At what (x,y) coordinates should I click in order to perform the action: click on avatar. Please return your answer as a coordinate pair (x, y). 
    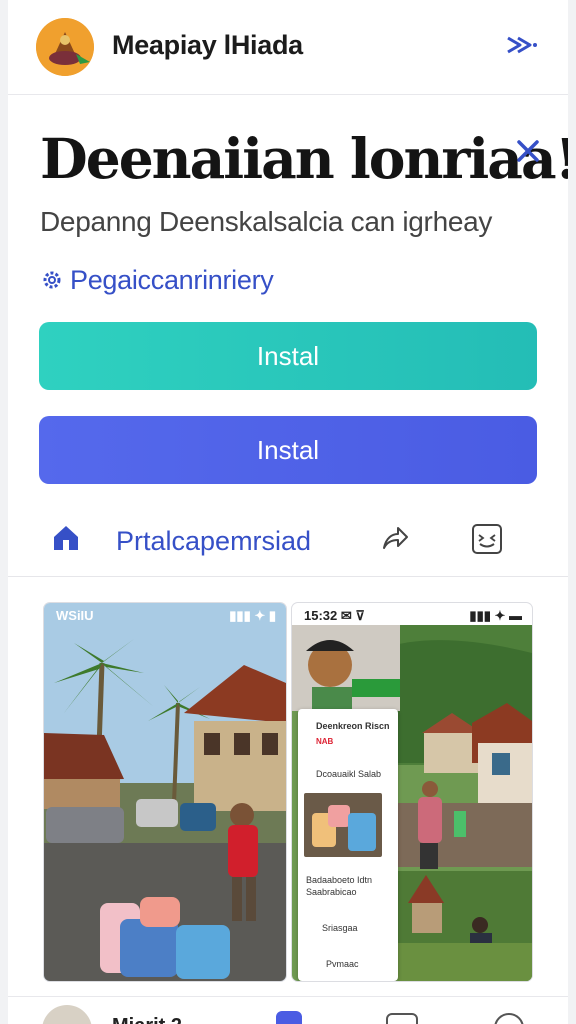
    Looking at the image, I should click on (67, 1014).